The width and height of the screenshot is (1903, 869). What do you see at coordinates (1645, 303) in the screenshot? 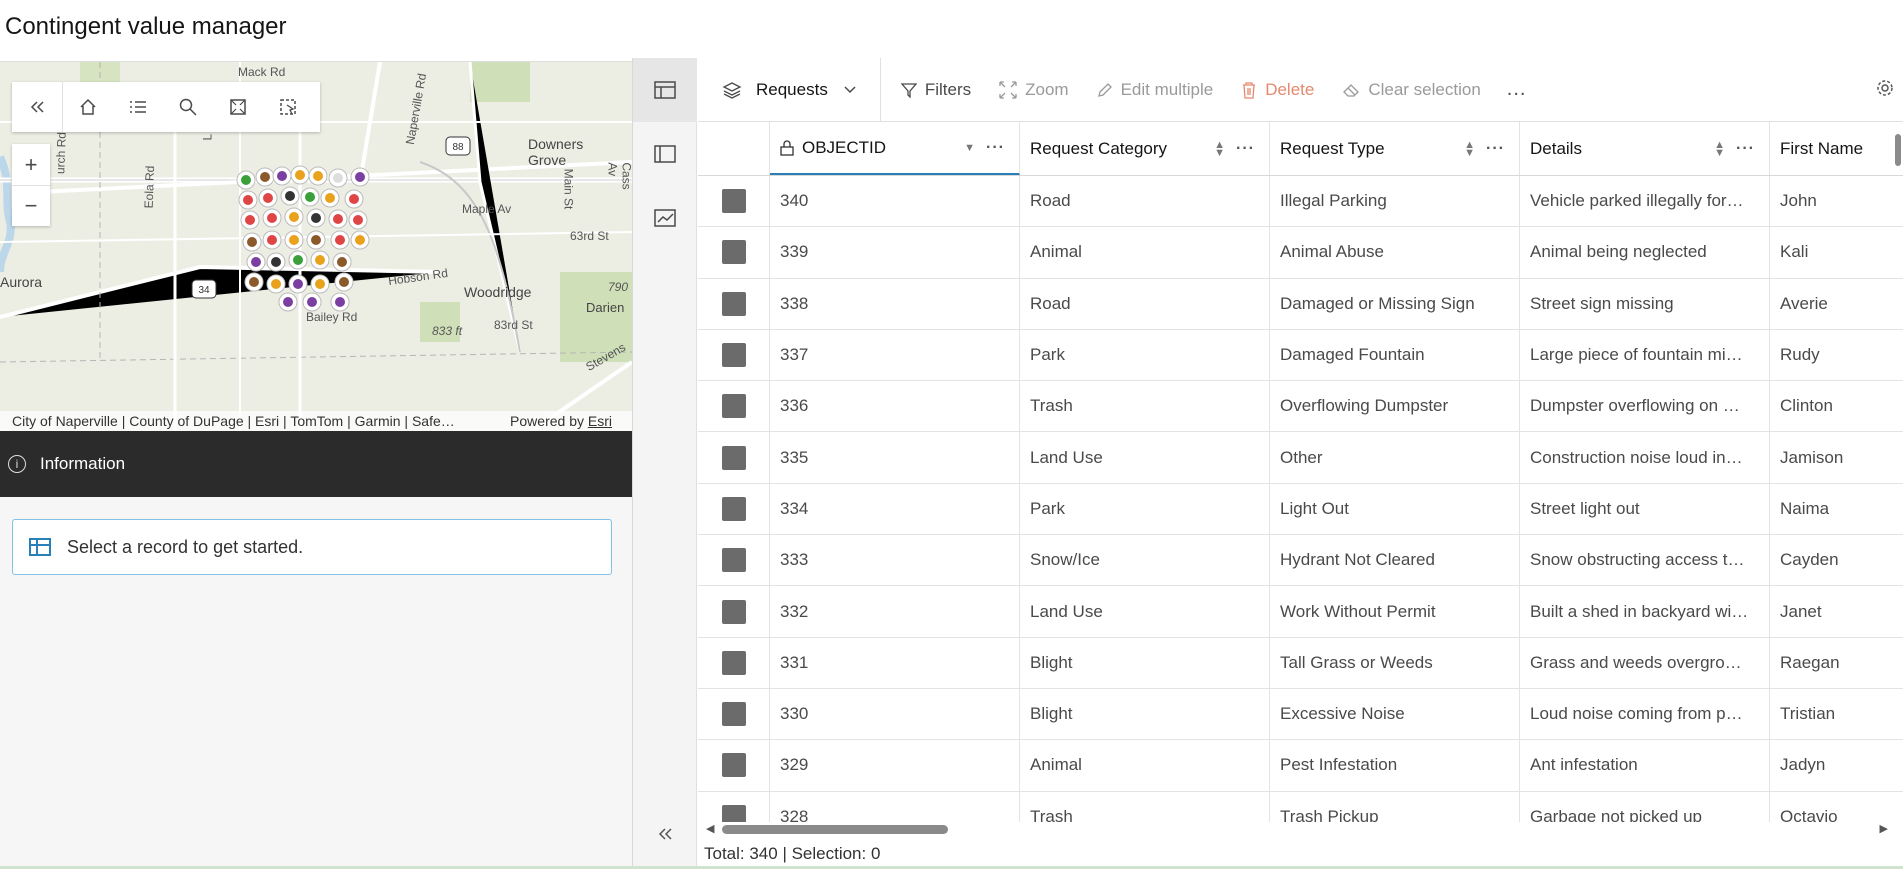
I see `details-cell: Street sign missing` at bounding box center [1645, 303].